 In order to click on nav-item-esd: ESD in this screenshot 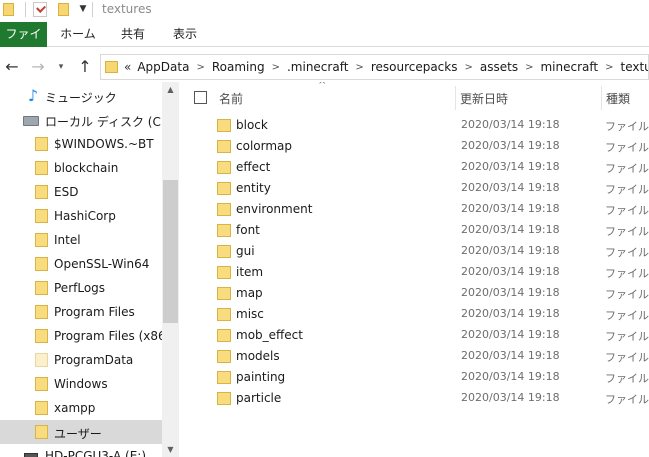, I will do `click(81, 192)`.